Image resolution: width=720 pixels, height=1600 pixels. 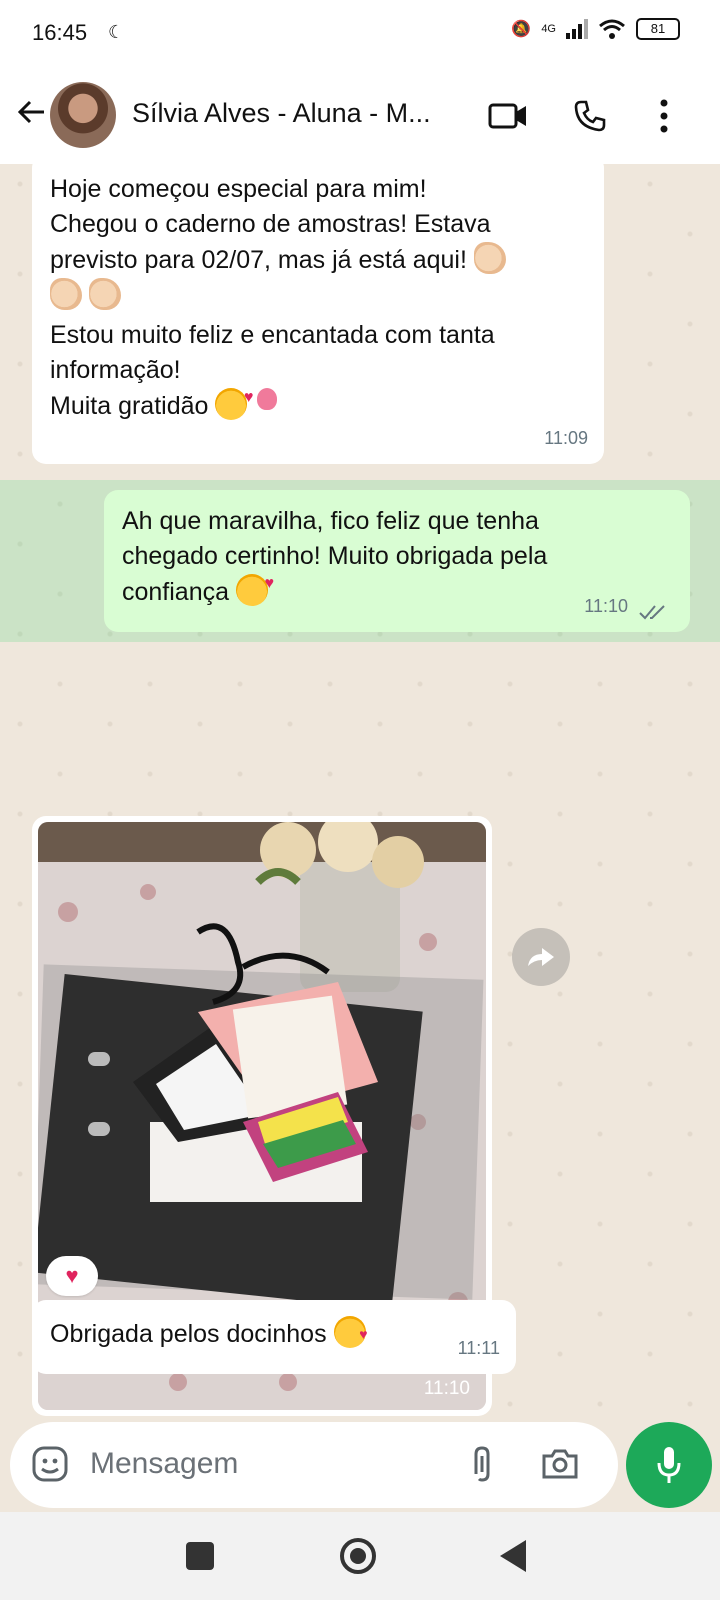 What do you see at coordinates (577, 29) in the screenshot?
I see `signal-icon` at bounding box center [577, 29].